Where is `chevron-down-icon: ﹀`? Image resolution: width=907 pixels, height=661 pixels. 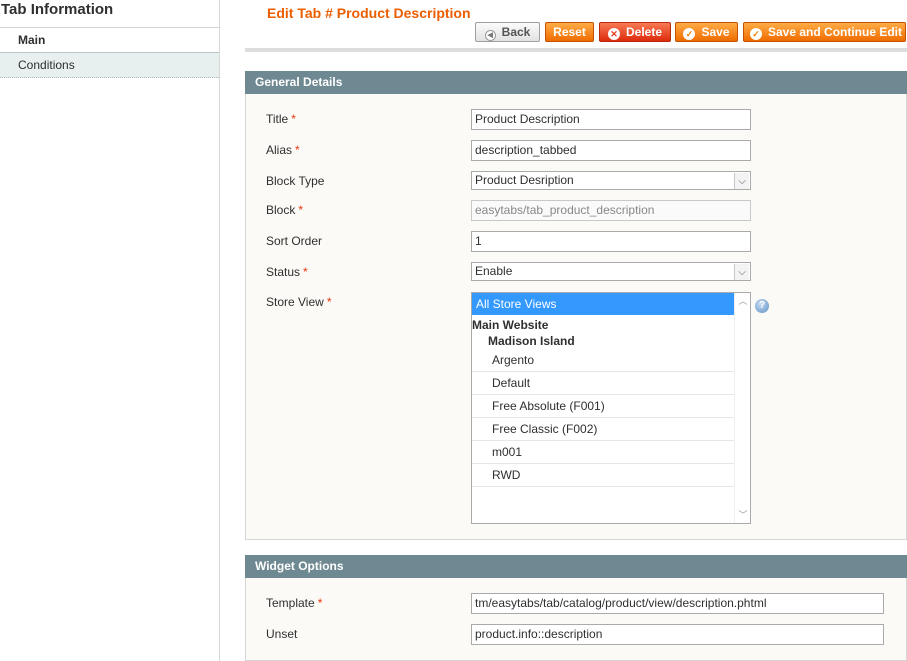
chevron-down-icon: ﹀ is located at coordinates (743, 515).